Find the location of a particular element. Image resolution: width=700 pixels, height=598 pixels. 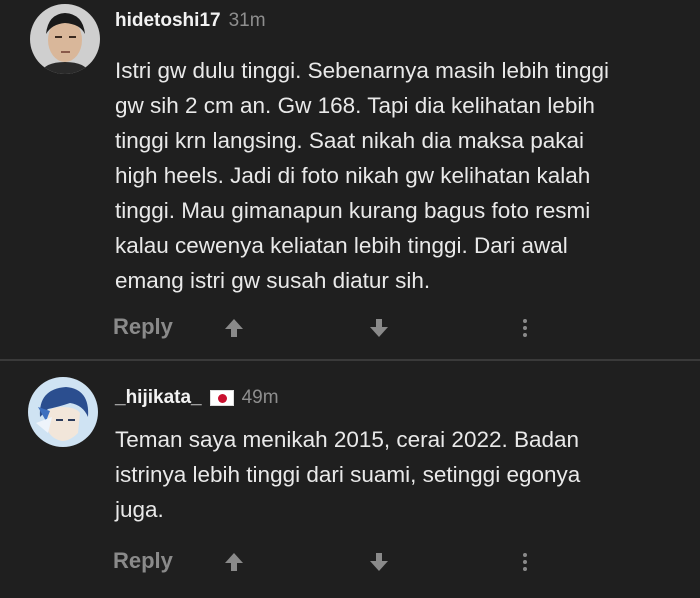

comment-header: _hijikata_ 49m is located at coordinates (197, 398).